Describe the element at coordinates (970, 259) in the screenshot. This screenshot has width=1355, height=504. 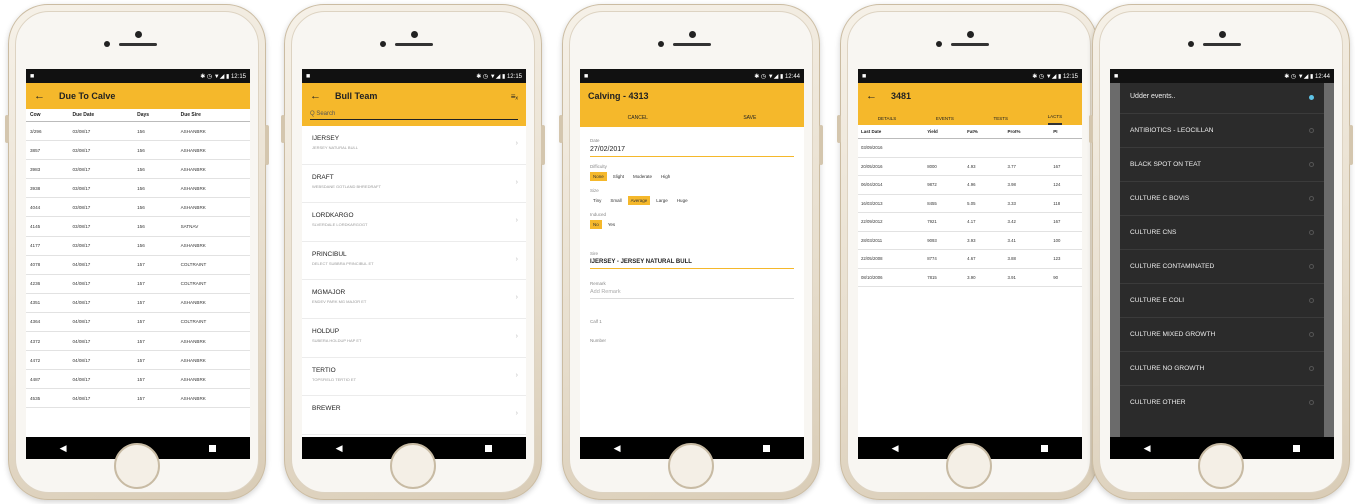
I see `table-row: 22/05/2008 8774 4.67 3.88 123` at that location.